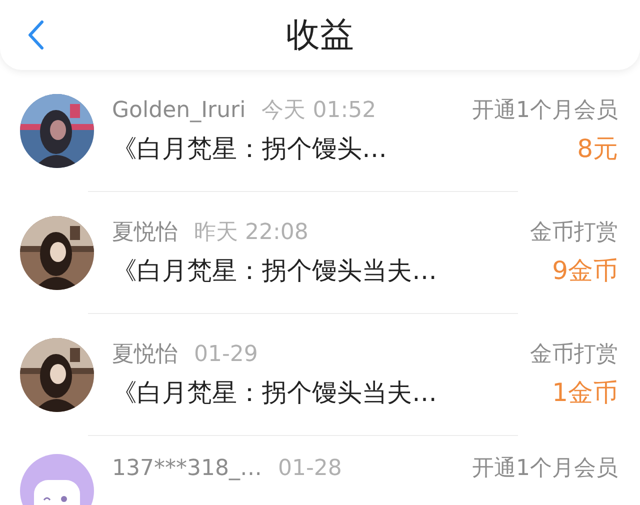 The width and height of the screenshot is (640, 505). I want to click on time-text: 昨天 22:08, so click(251, 233).